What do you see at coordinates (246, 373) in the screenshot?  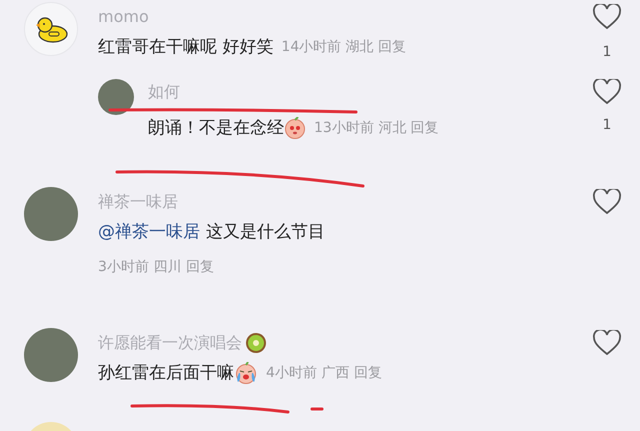 I see `crying-face-icon` at bounding box center [246, 373].